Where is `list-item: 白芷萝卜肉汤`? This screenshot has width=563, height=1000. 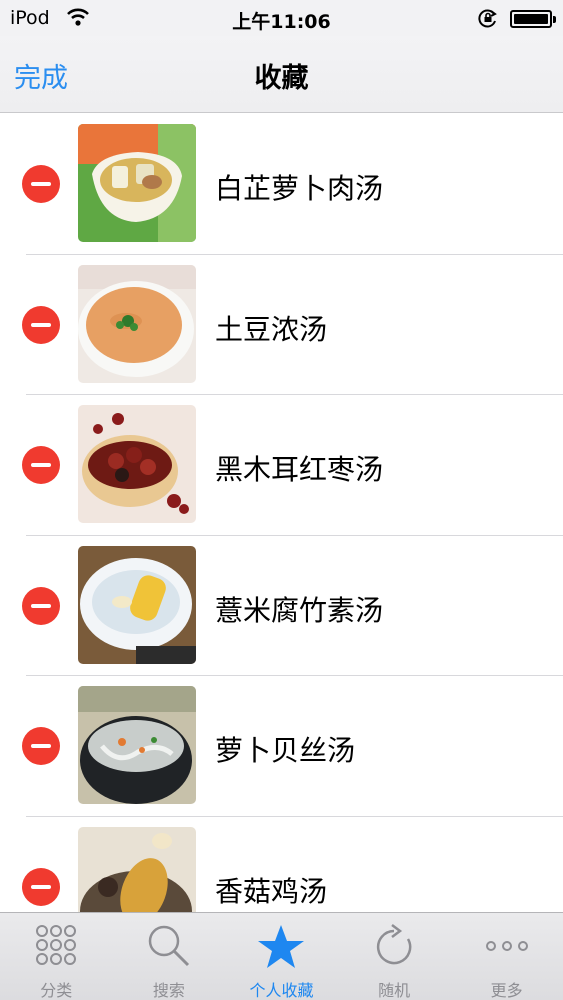 list-item: 白芷萝卜肉汤 is located at coordinates (281, 184).